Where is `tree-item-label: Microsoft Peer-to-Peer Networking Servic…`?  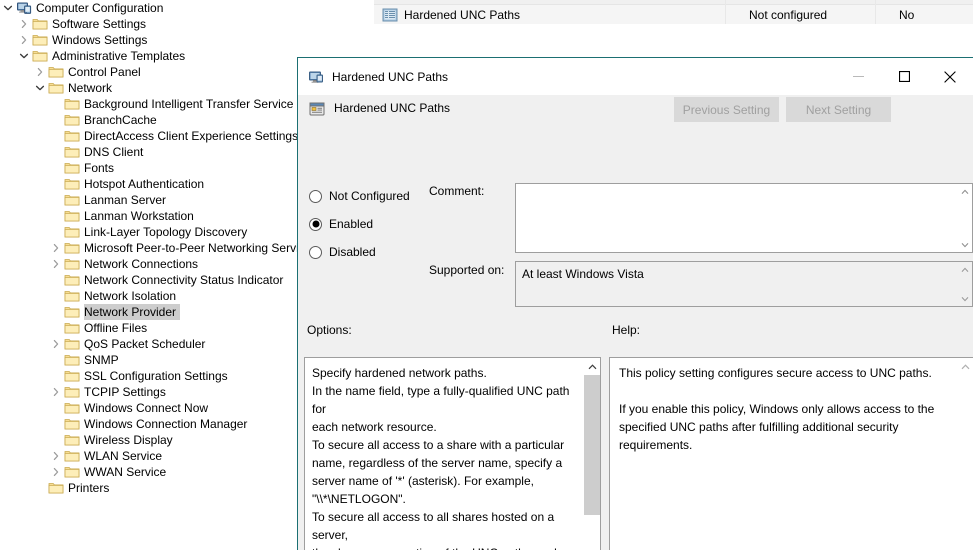 tree-item-label: Microsoft Peer-to-Peer Networking Servic… is located at coordinates (201, 248).